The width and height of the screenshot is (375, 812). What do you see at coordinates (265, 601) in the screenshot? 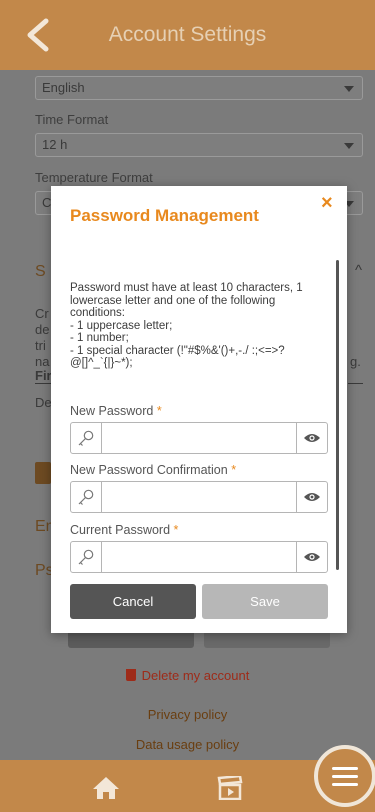
I see `save-button: Save` at bounding box center [265, 601].